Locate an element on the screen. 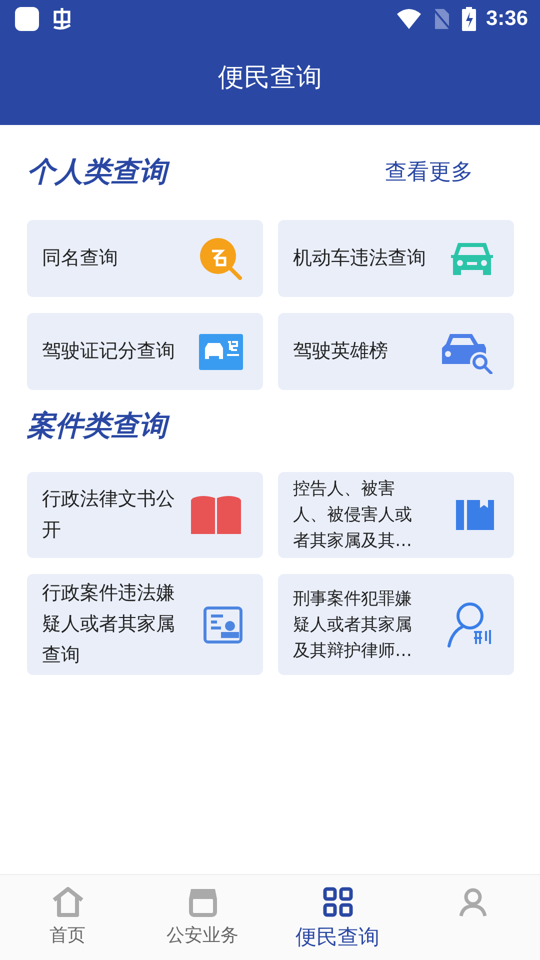 This screenshot has width=540, height=960. book-icon is located at coordinates (216, 515).